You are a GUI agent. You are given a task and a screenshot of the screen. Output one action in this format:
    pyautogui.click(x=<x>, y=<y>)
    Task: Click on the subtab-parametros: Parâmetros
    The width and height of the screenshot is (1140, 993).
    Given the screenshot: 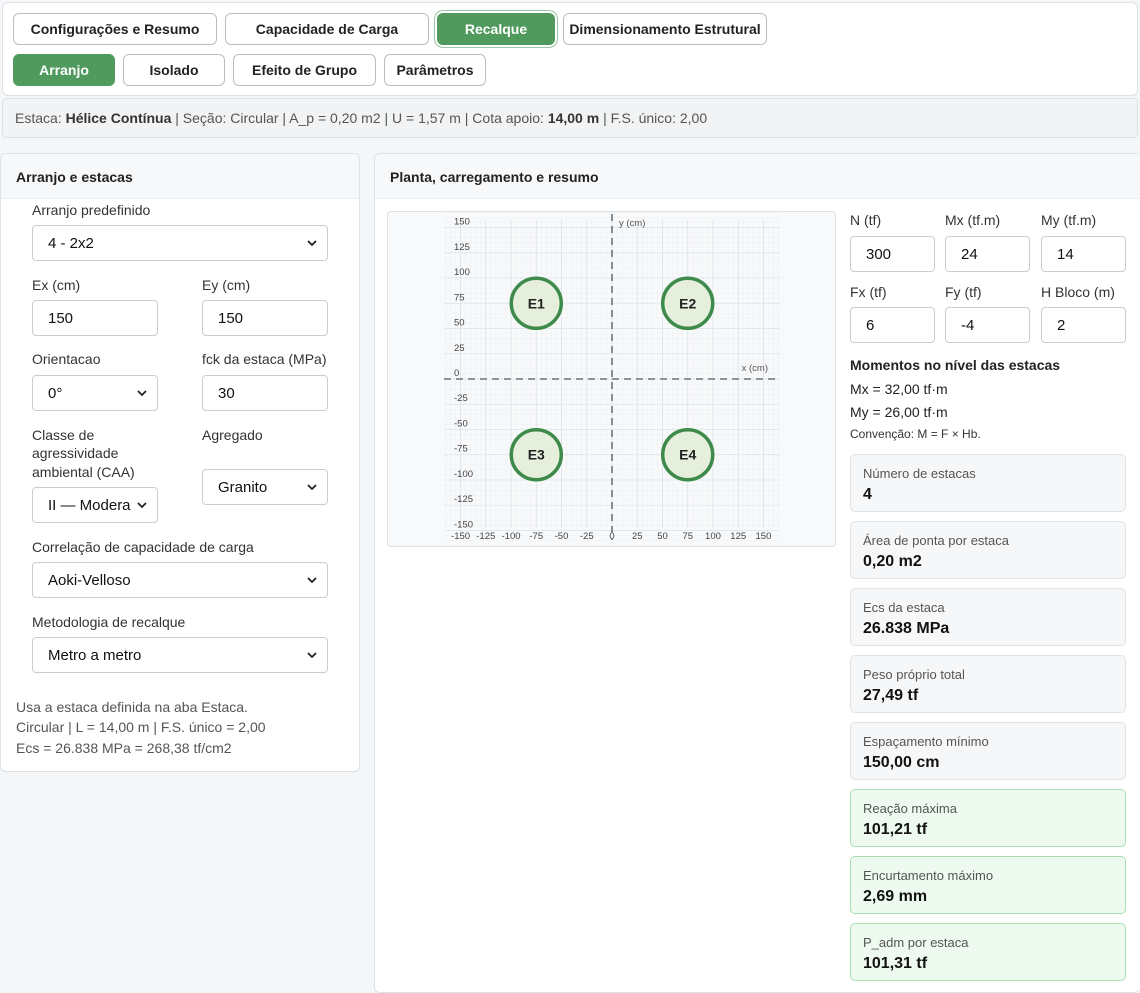 What is the action you would take?
    pyautogui.click(x=435, y=70)
    